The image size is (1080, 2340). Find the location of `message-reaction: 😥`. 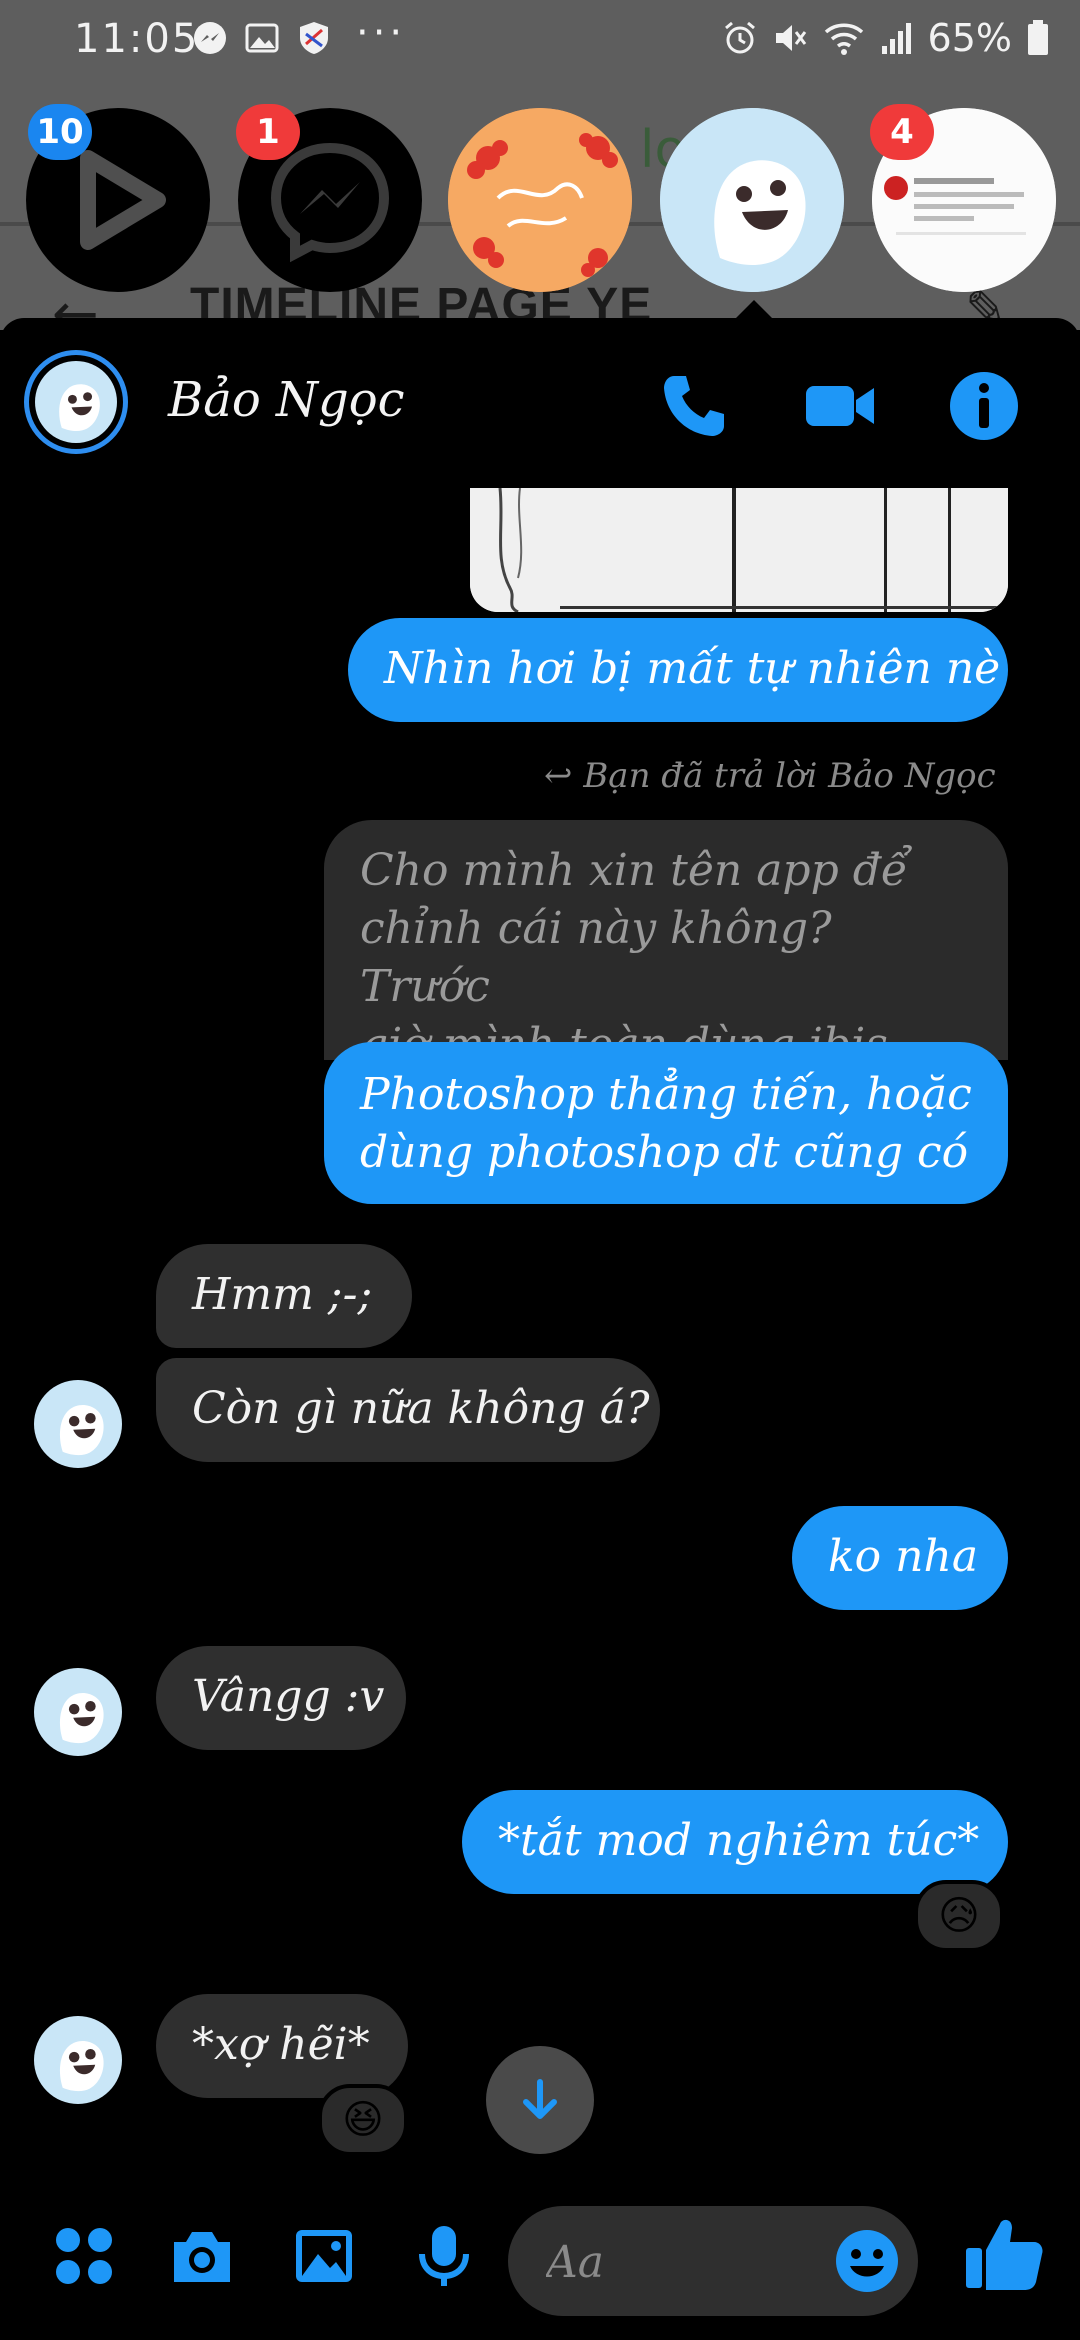

message-reaction: 😥 is located at coordinates (959, 1916).